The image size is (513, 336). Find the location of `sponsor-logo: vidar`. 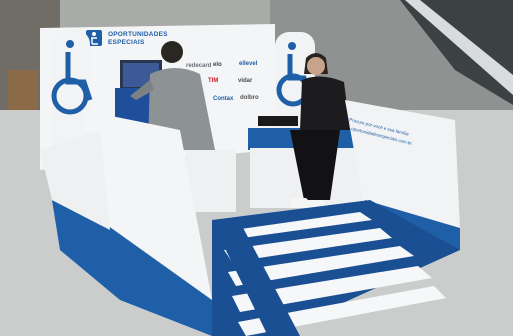

sponsor-logo: vidar is located at coordinates (245, 81).